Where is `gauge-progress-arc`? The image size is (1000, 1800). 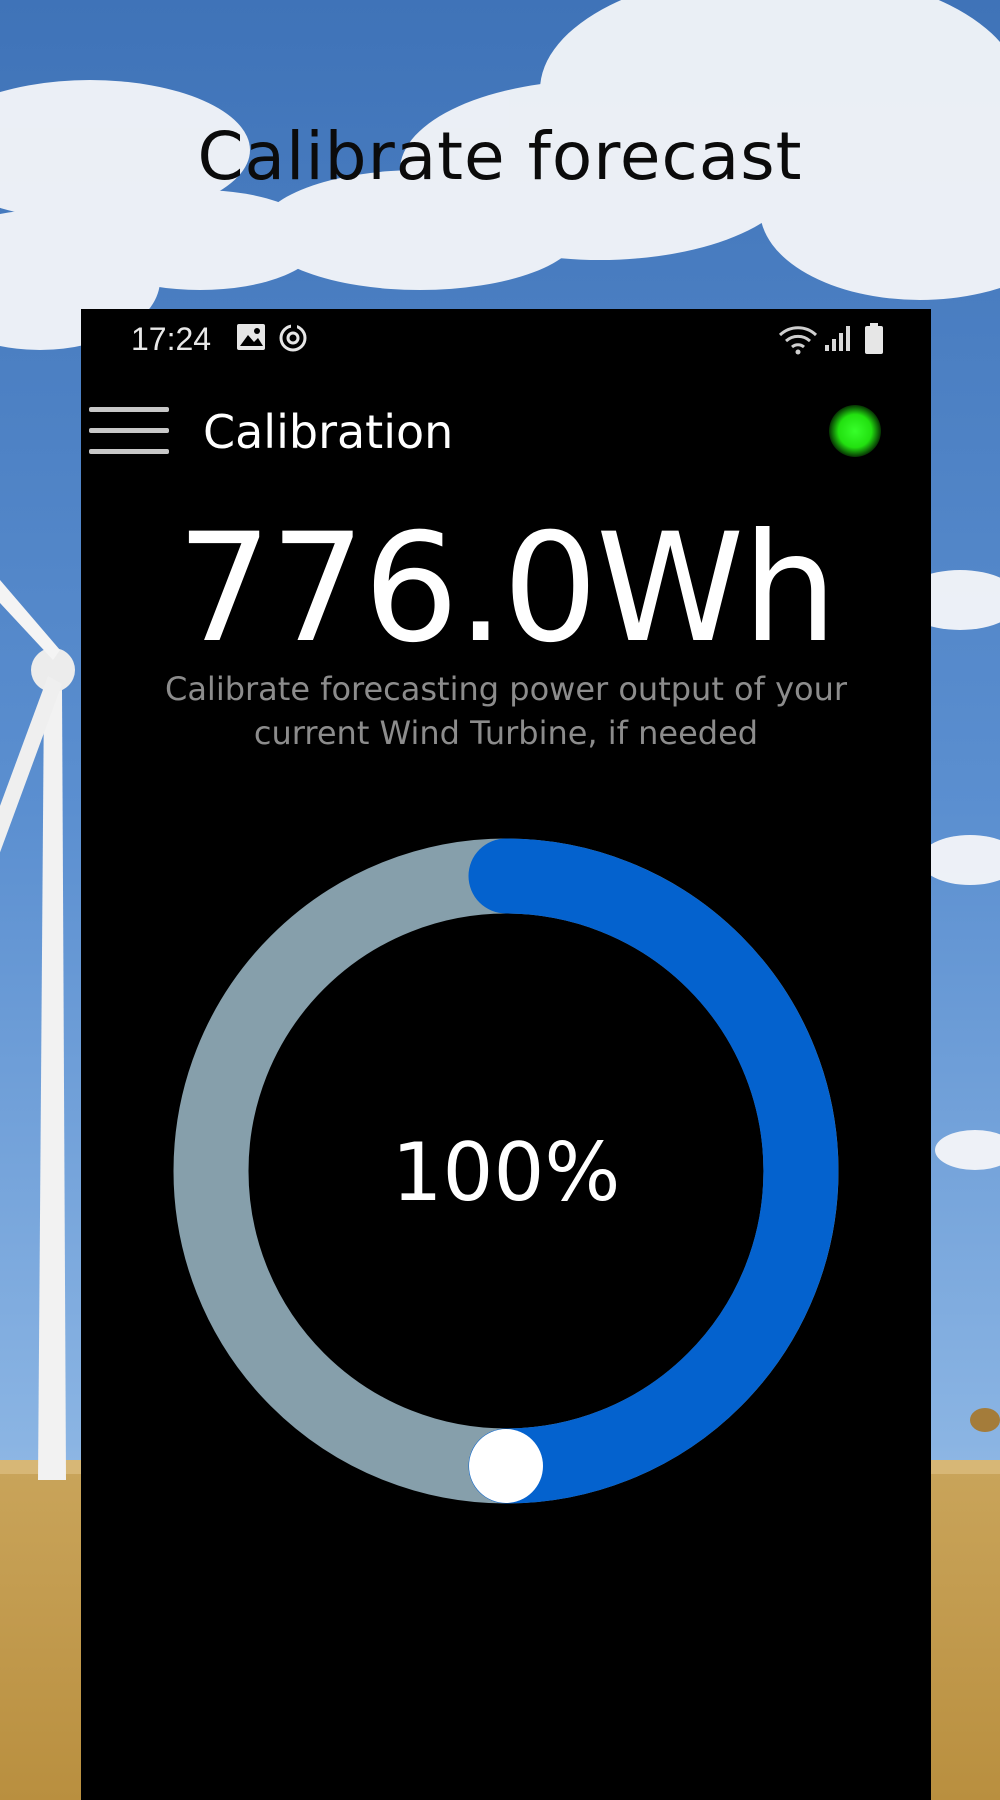 gauge-progress-arc is located at coordinates (653, 1171).